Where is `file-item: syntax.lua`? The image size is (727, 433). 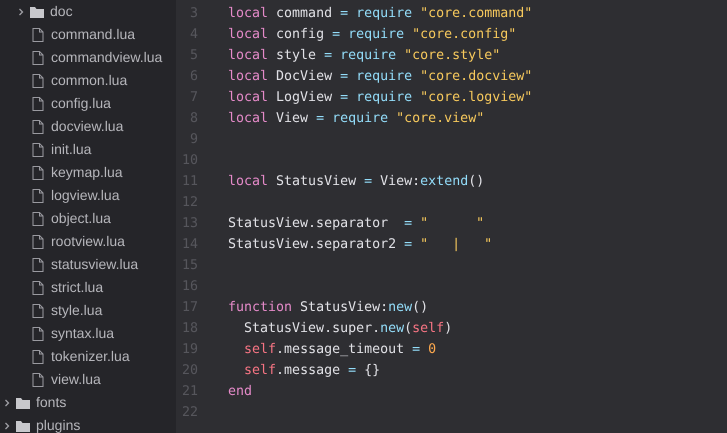 file-item: syntax.lua is located at coordinates (88, 333).